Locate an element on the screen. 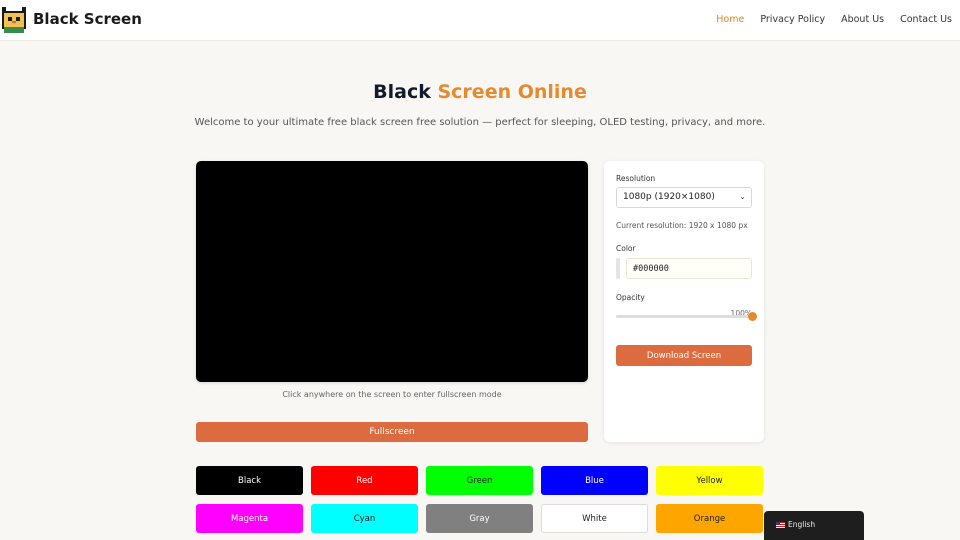 This screenshot has height=540, width=960. opacity-slider-fill is located at coordinates (684, 316).